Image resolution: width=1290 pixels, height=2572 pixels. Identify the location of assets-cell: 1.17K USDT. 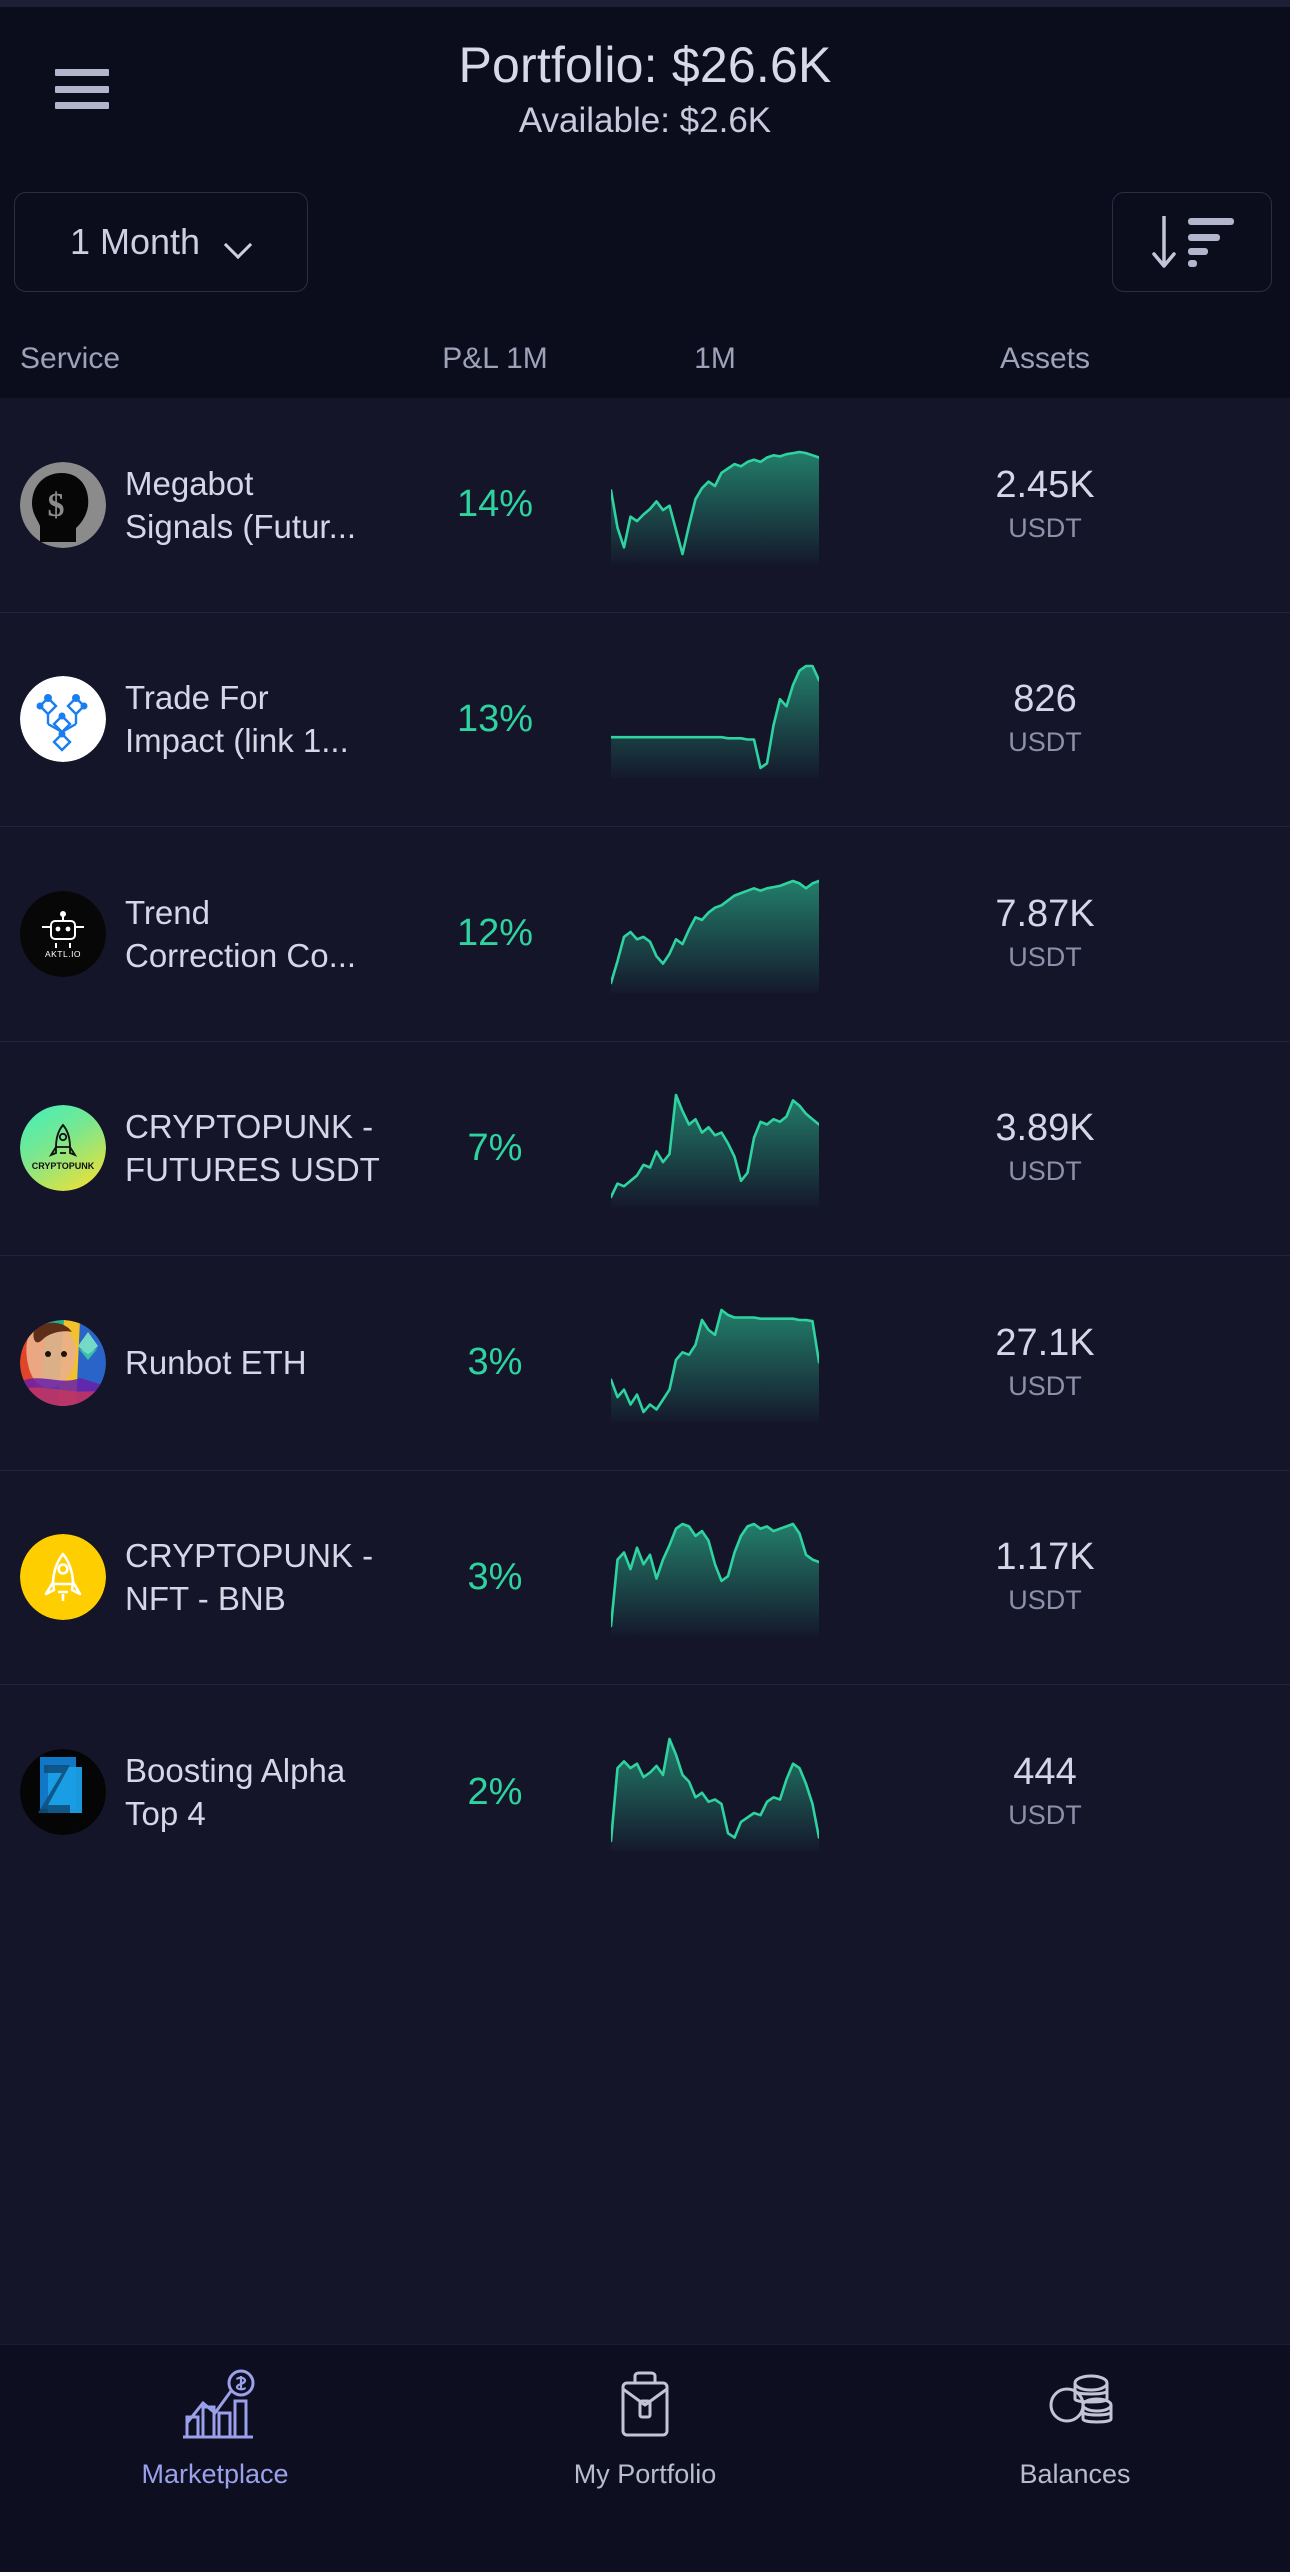
(1060, 1577).